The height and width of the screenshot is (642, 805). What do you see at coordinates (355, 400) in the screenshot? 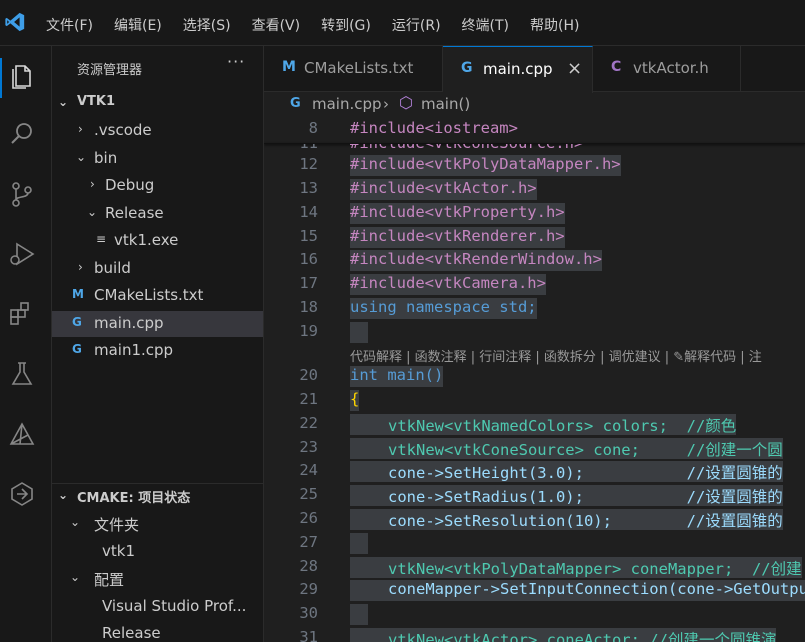
I see `code-text: {` at bounding box center [355, 400].